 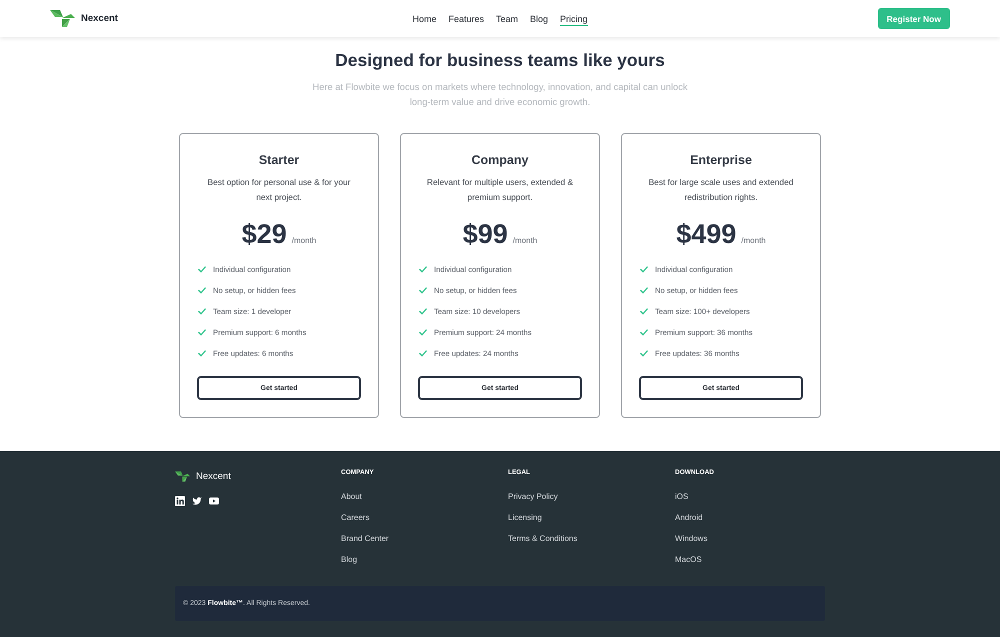 I want to click on plan-description: Best option for personal use & for your next project., so click(x=279, y=190).